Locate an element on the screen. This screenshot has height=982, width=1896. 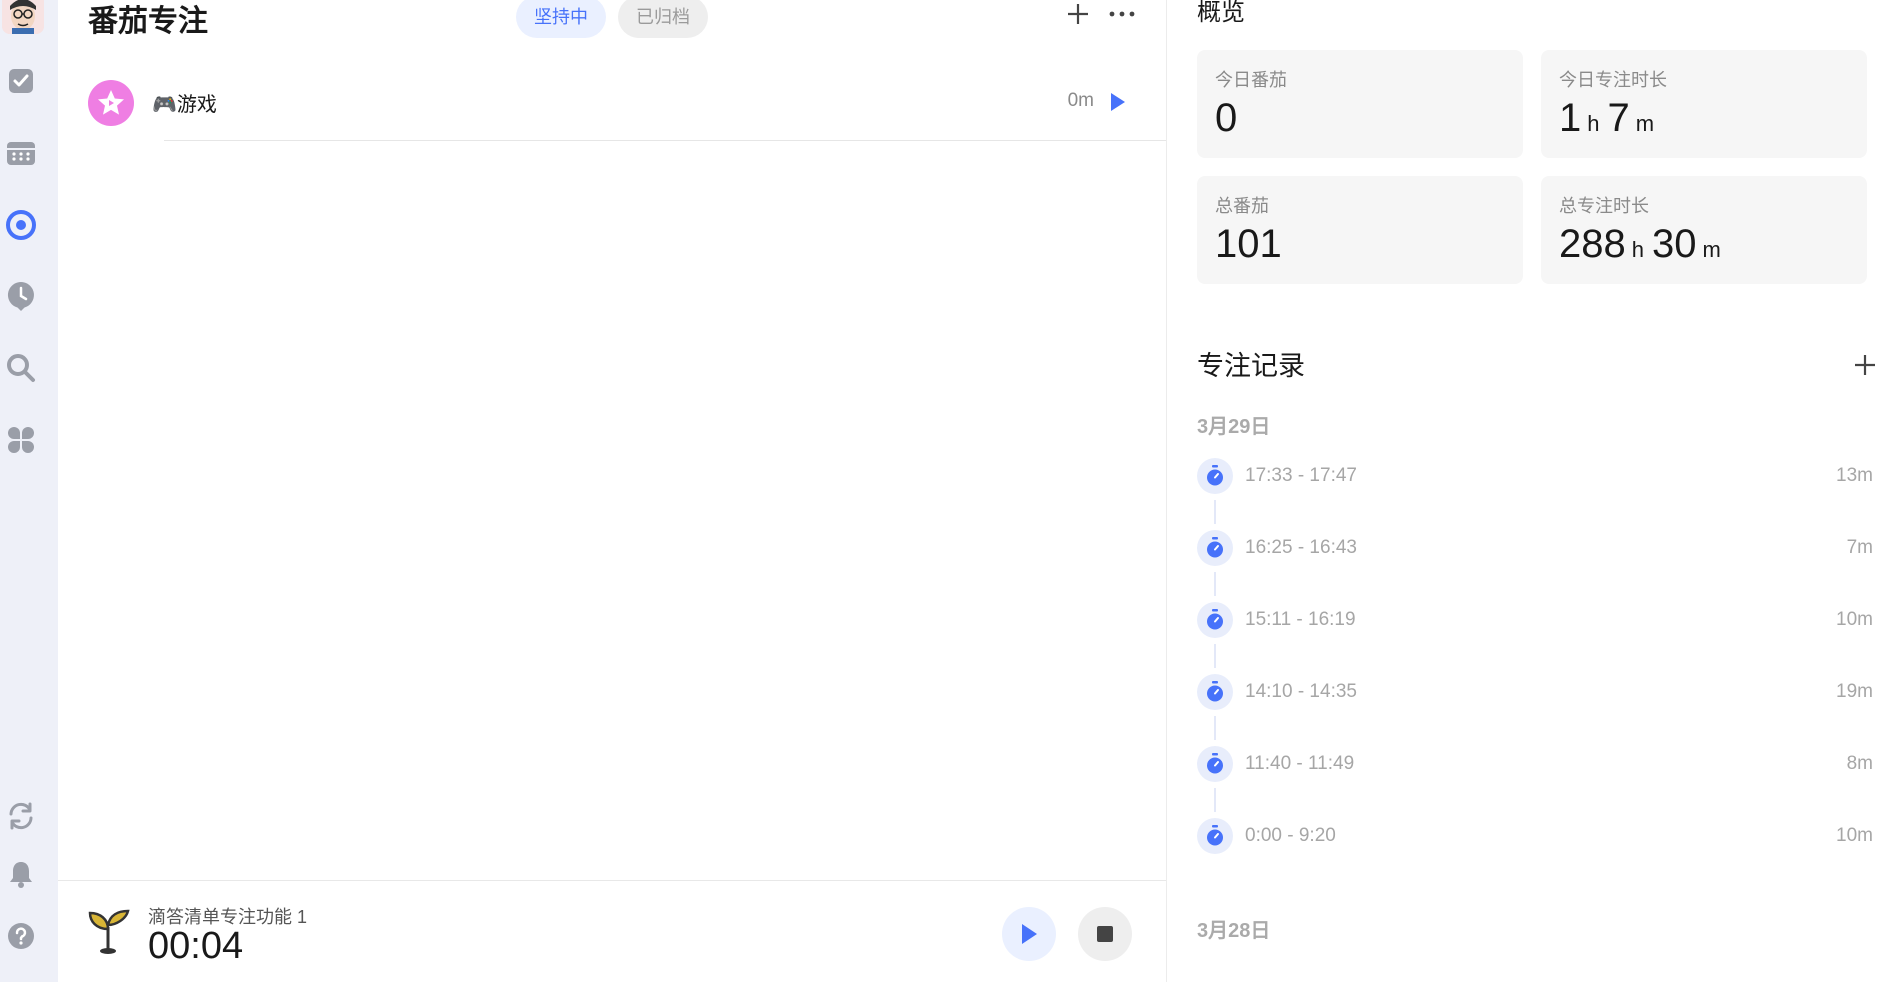
record-item: 0:00 - 9:20 10m is located at coordinates (1535, 836).